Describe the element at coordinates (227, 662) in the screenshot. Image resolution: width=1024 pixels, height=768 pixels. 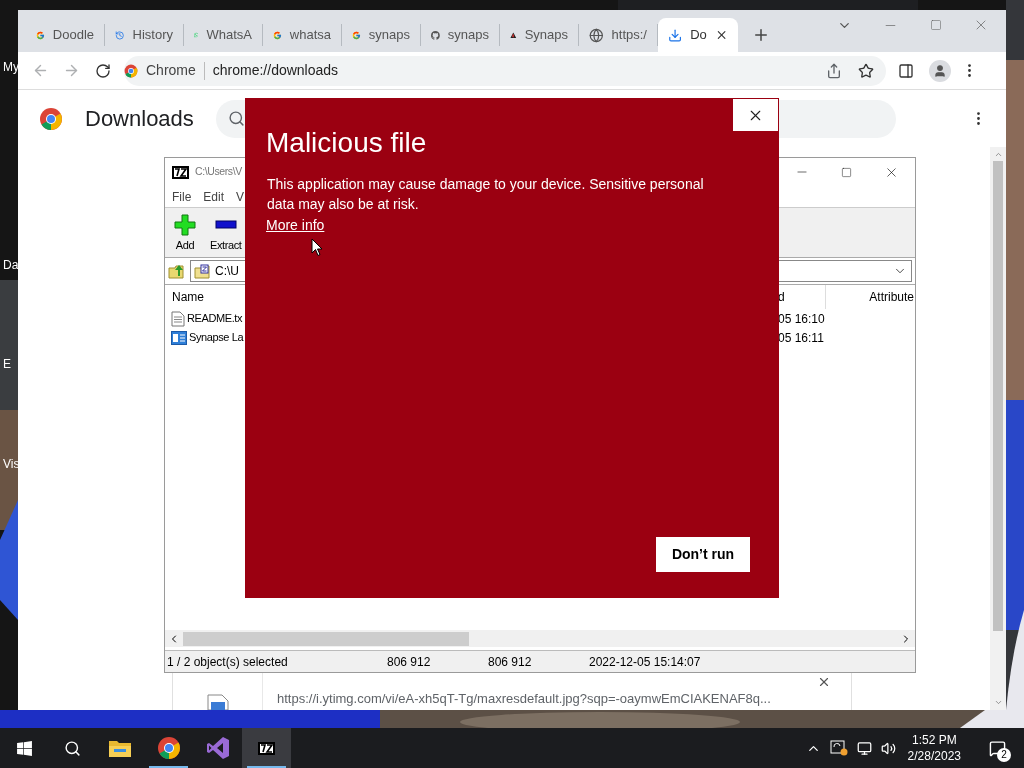
I see `status-text: 1 / 2 object(s) selected` at that location.